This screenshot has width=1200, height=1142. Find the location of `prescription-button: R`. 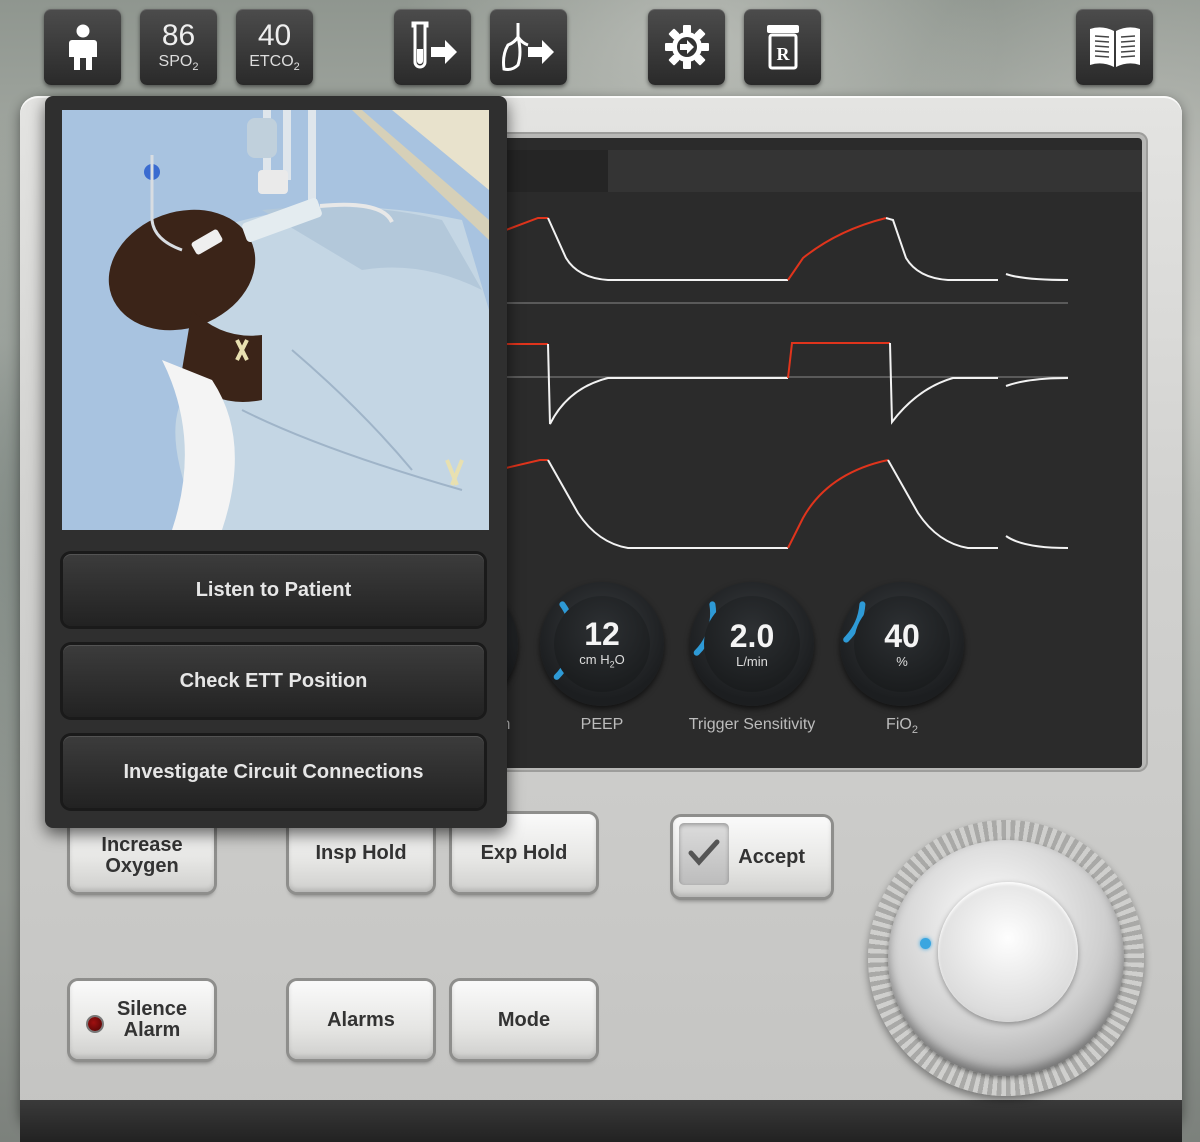

prescription-button: R is located at coordinates (782, 47).